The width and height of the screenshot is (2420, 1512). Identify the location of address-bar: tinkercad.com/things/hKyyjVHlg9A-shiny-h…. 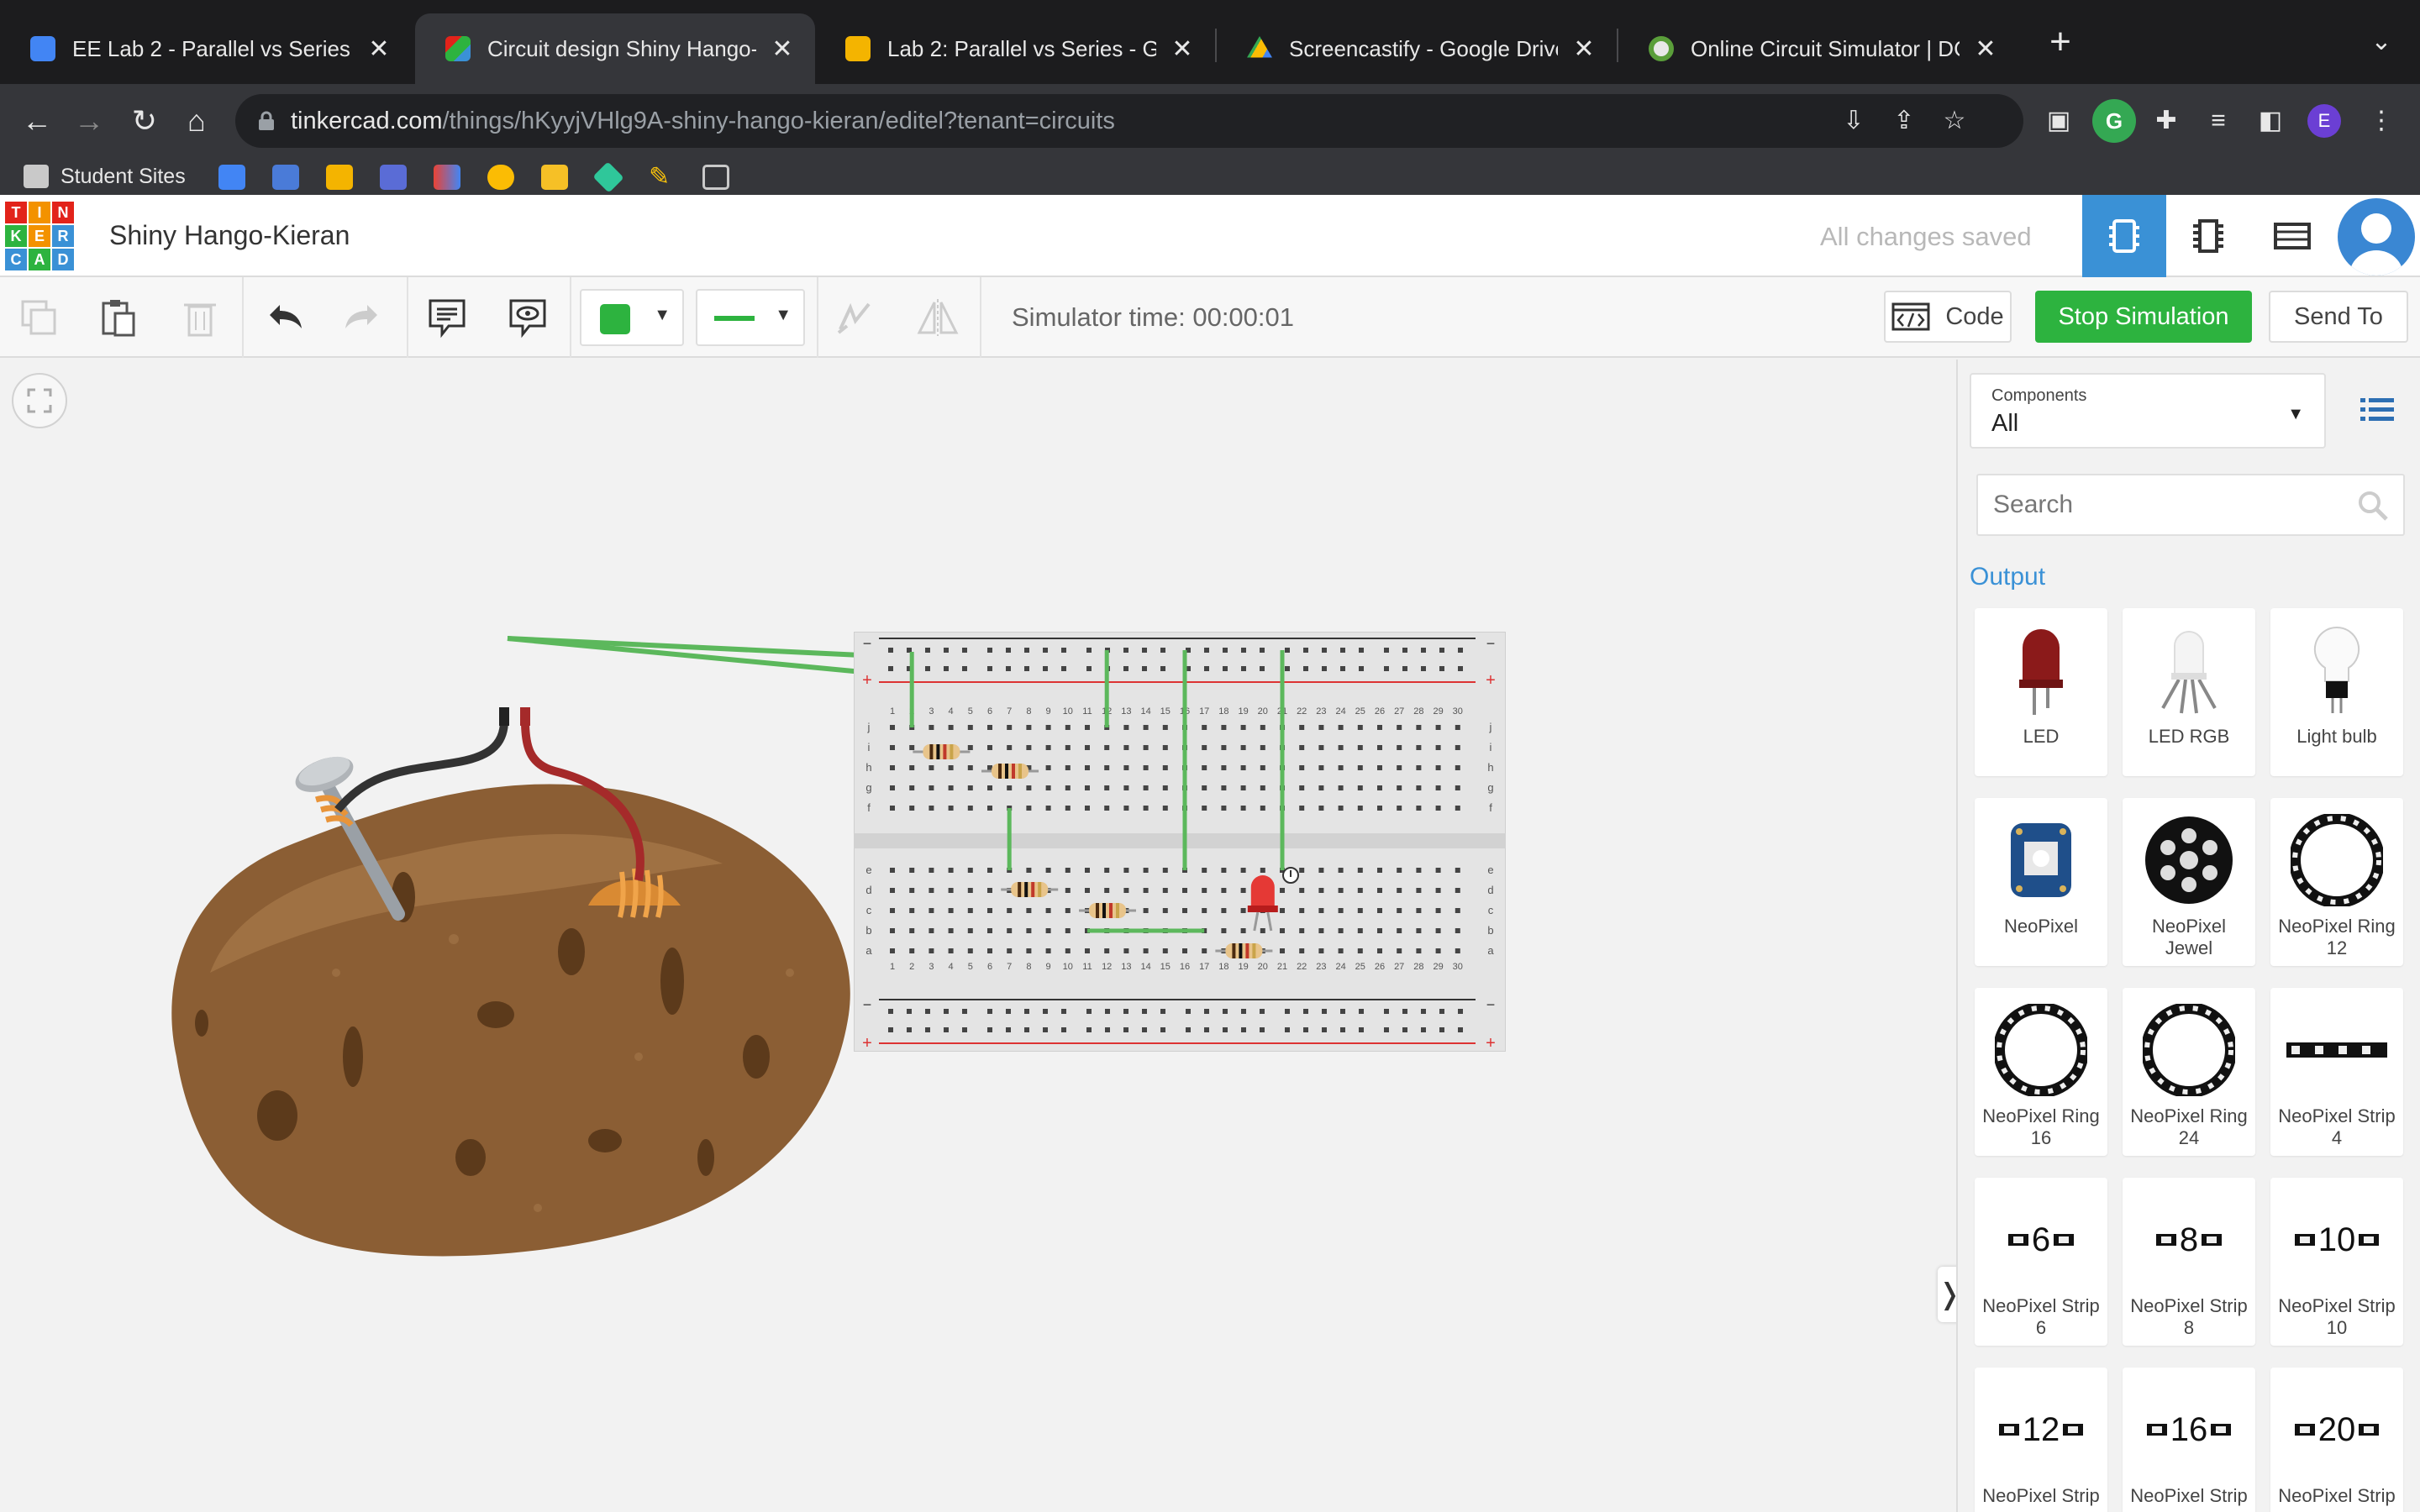
(1129, 121).